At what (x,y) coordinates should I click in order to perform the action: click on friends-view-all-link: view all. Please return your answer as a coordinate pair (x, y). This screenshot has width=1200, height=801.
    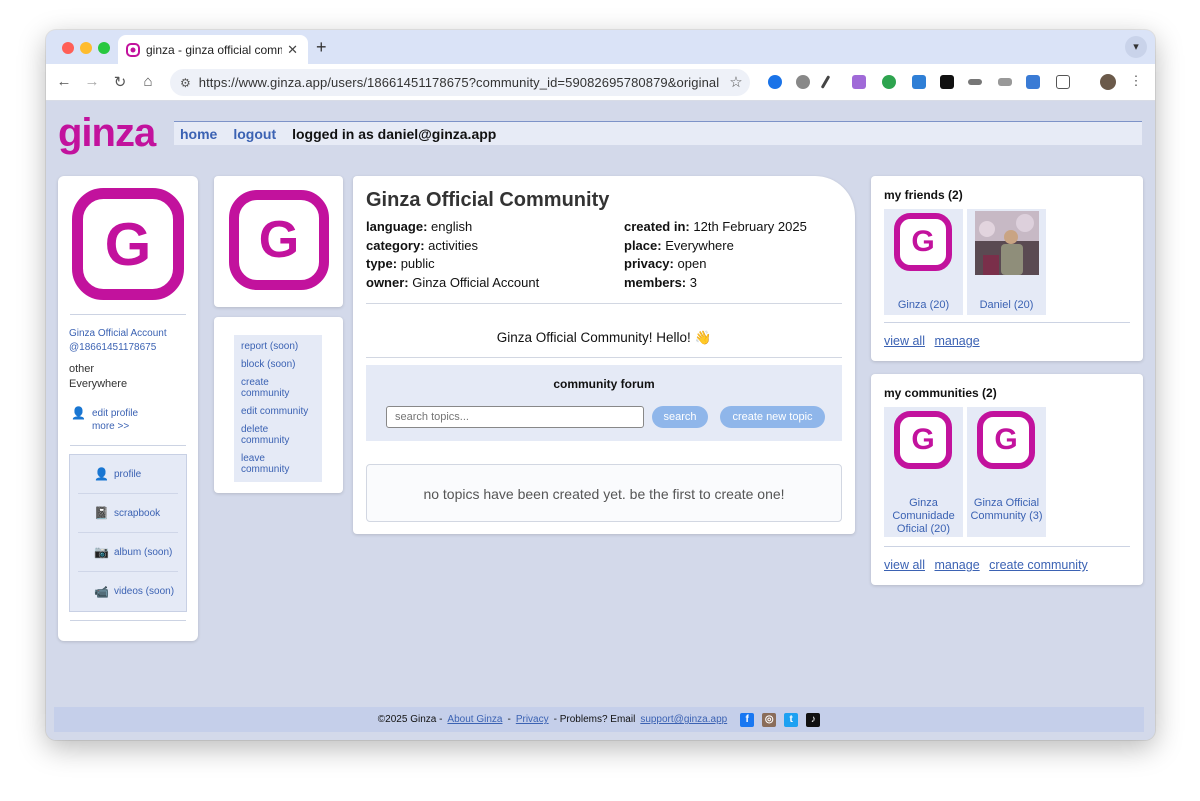
    Looking at the image, I should click on (904, 341).